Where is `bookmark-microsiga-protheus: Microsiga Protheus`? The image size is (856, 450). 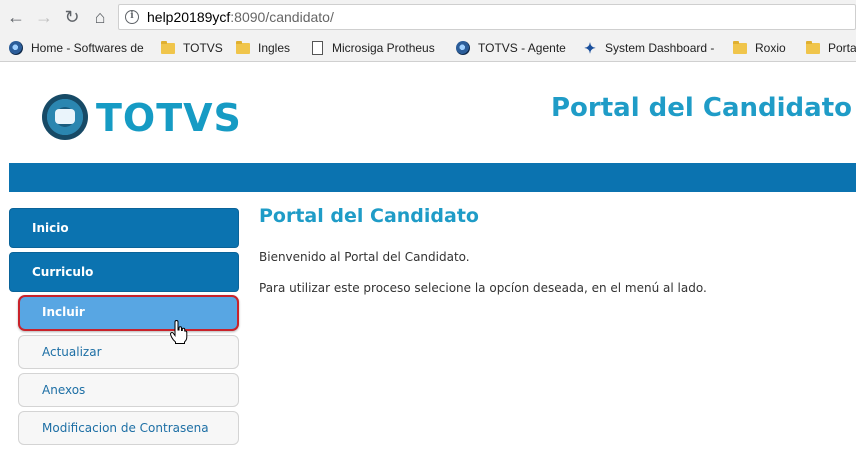
bookmark-microsiga-protheus: Microsiga Protheus is located at coordinates (377, 48).